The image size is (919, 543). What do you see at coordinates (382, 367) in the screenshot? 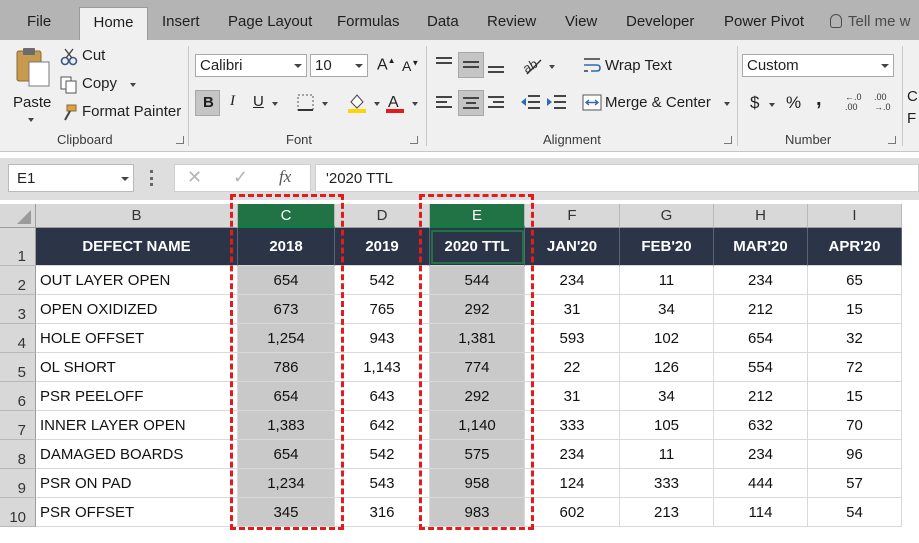
I see `table-cell: 1,143` at bounding box center [382, 367].